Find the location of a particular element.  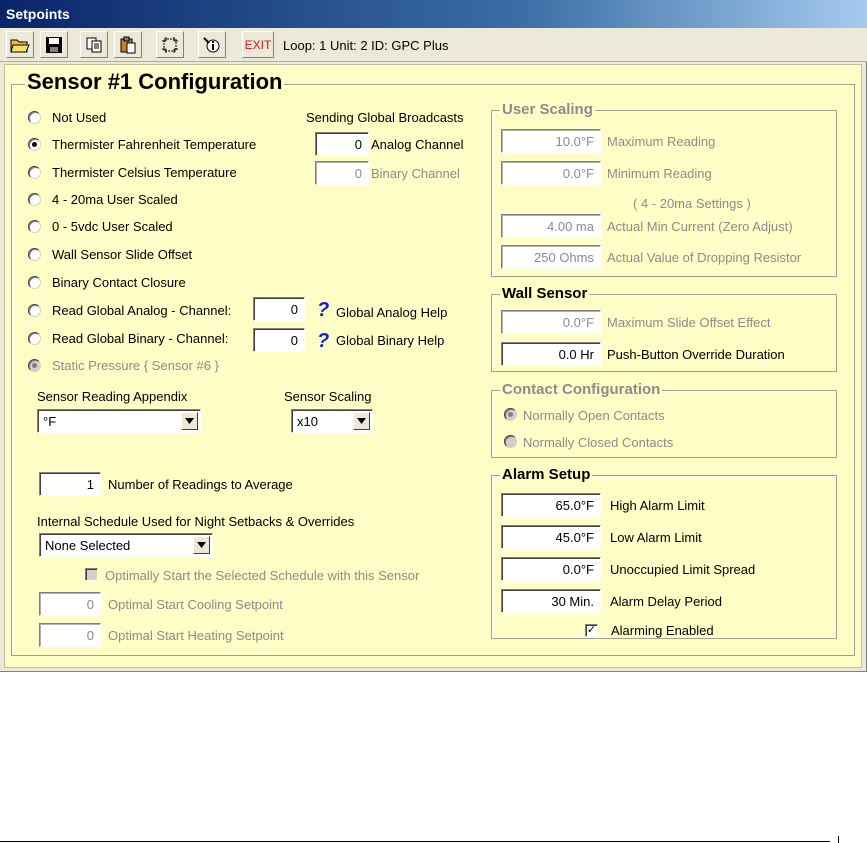

normally-open-radio is located at coordinates (510, 414).